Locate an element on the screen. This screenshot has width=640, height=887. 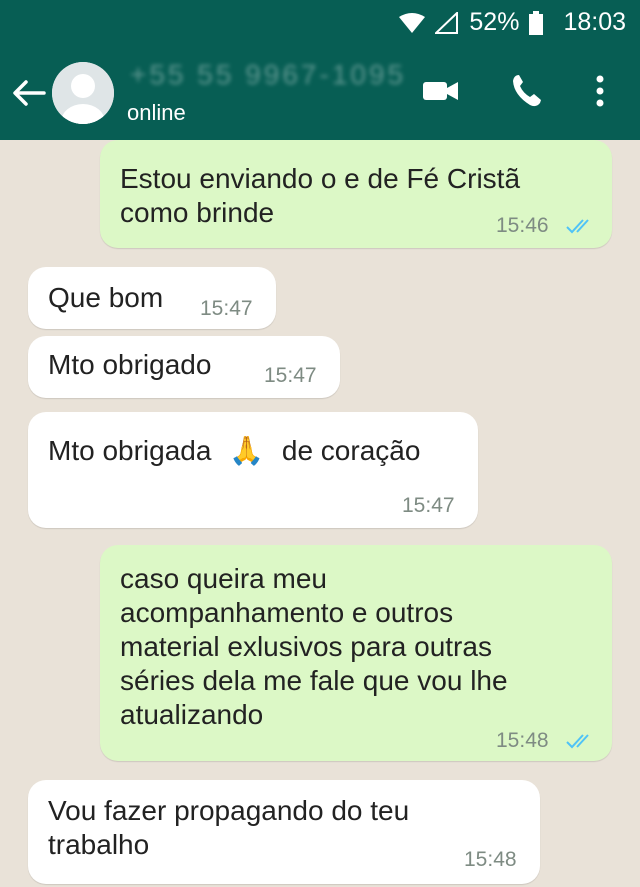
message-bubble-incoming: Mto obrigada 🙏 de coração 15:47 is located at coordinates (253, 470).